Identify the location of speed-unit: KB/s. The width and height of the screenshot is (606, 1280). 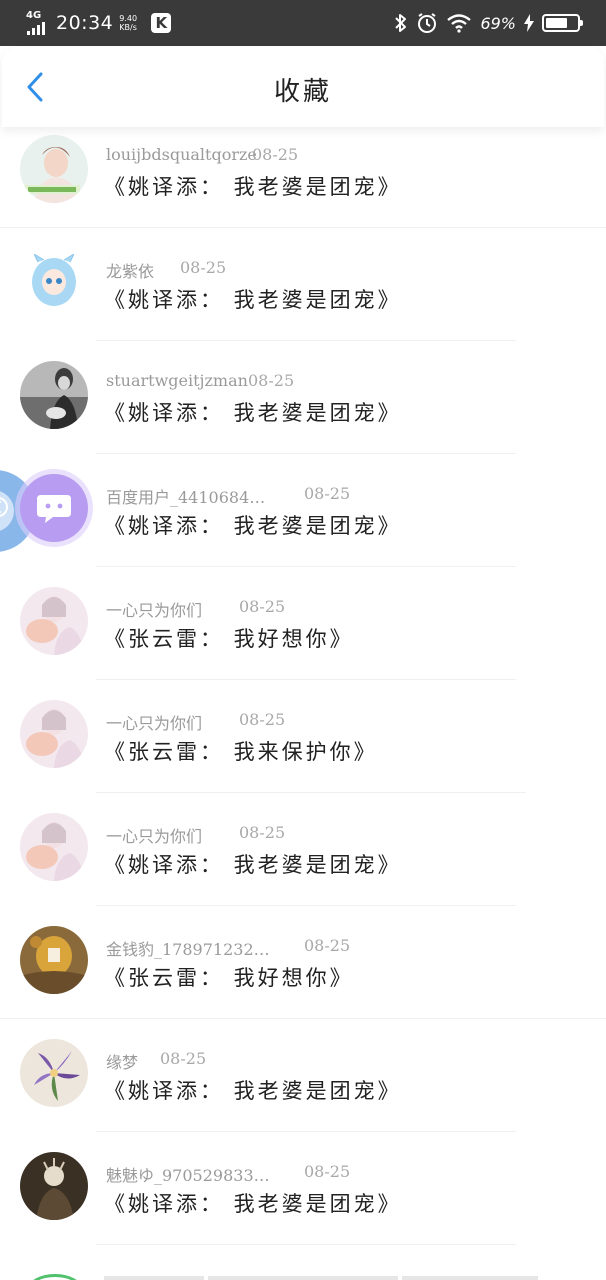
(128, 27).